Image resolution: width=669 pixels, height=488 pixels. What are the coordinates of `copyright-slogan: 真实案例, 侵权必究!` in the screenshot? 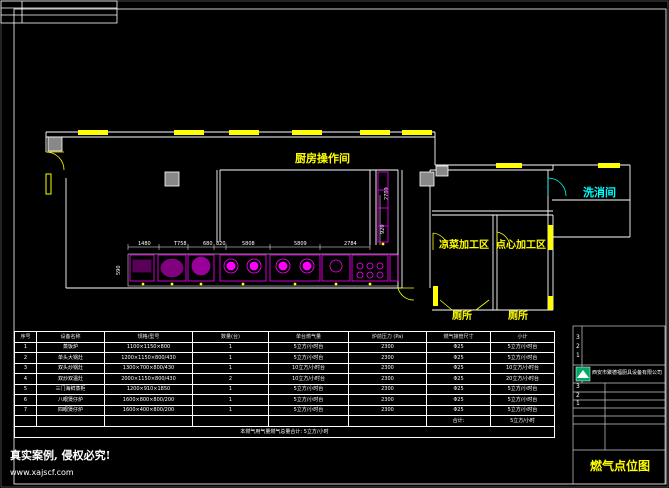 It's located at (60, 455).